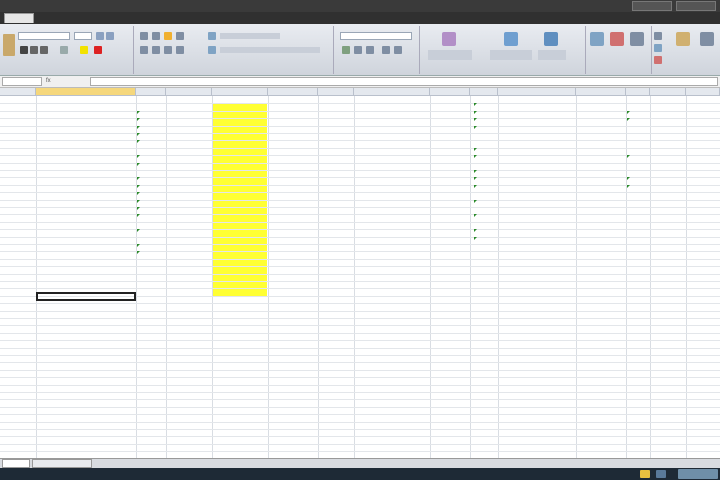 This screenshot has height=480, width=720. I want to click on conditional-formatting-icon, so click(449, 39).